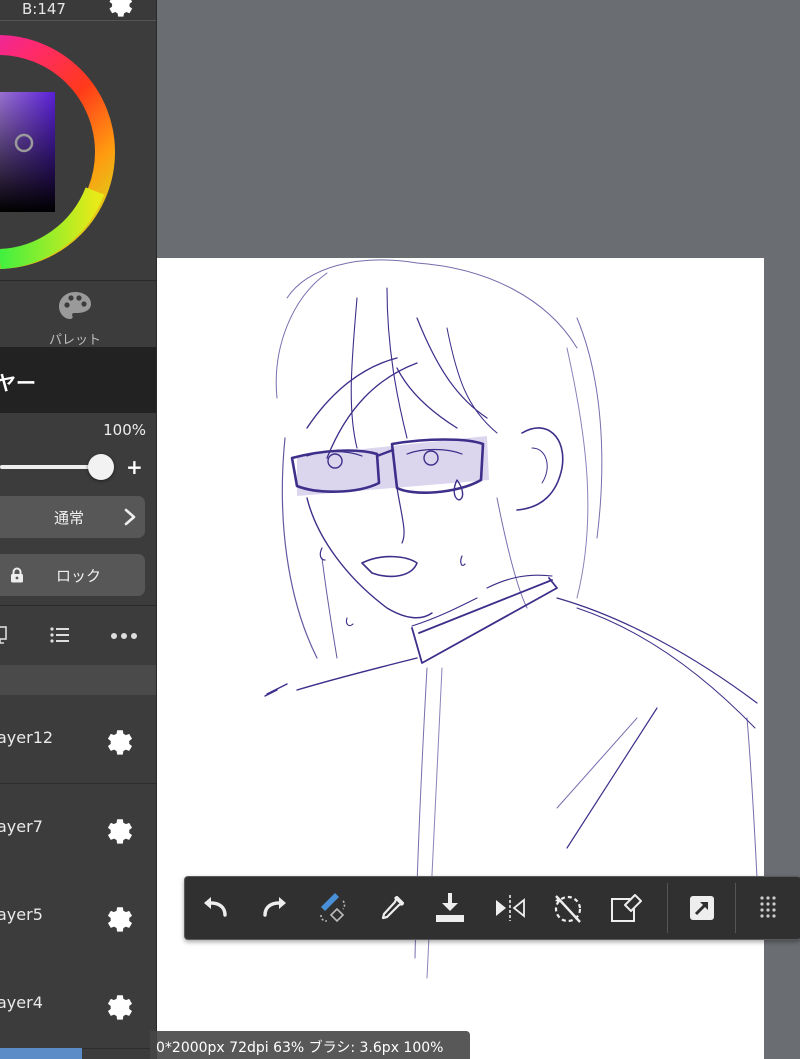 This screenshot has height=1059, width=800. Describe the element at coordinates (332, 908) in the screenshot. I see `brush-swap-icon` at that location.